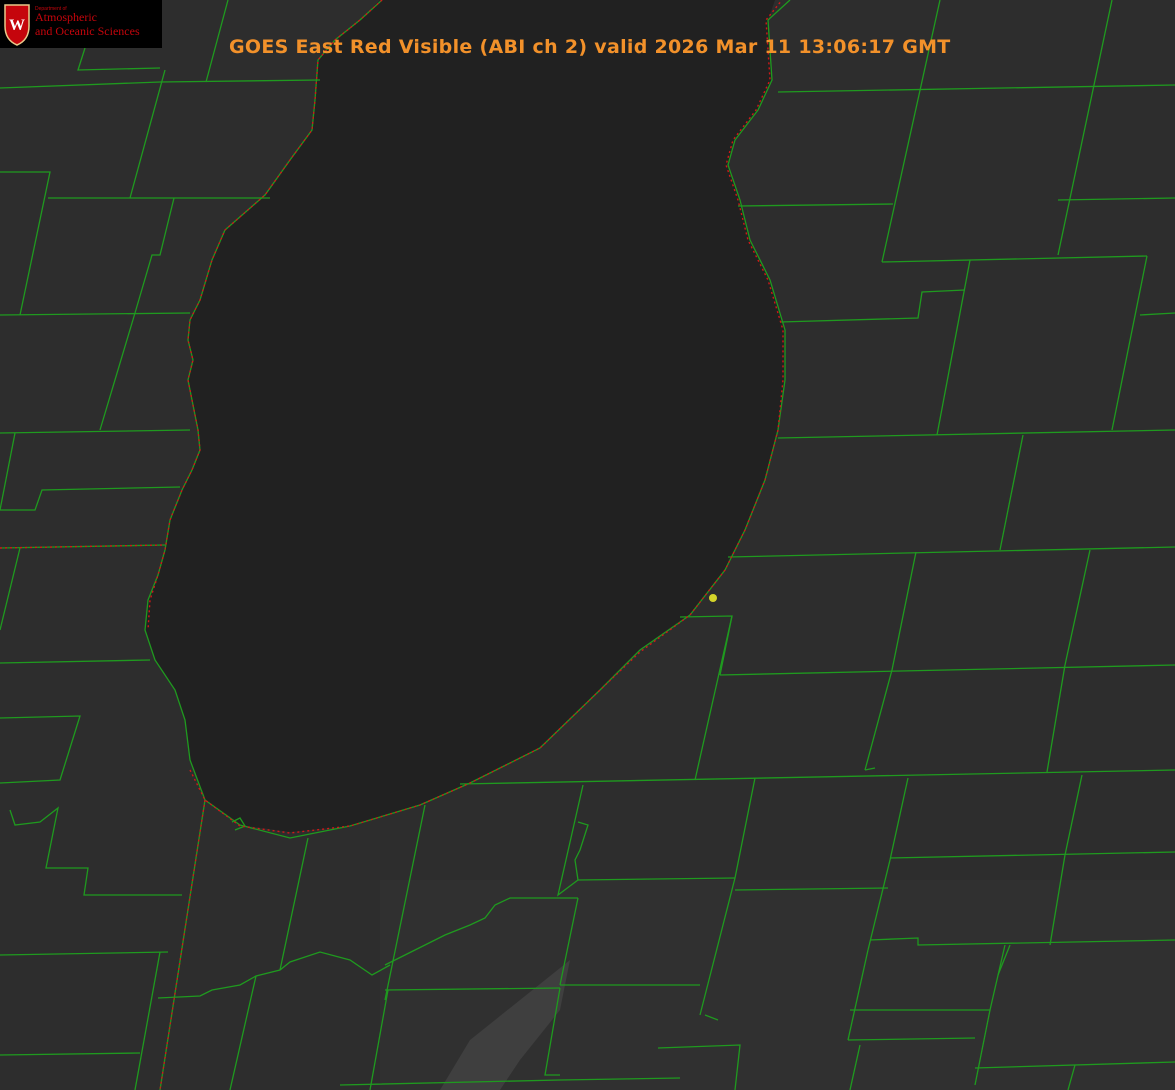  I want to click on observation-marker, so click(713, 598).